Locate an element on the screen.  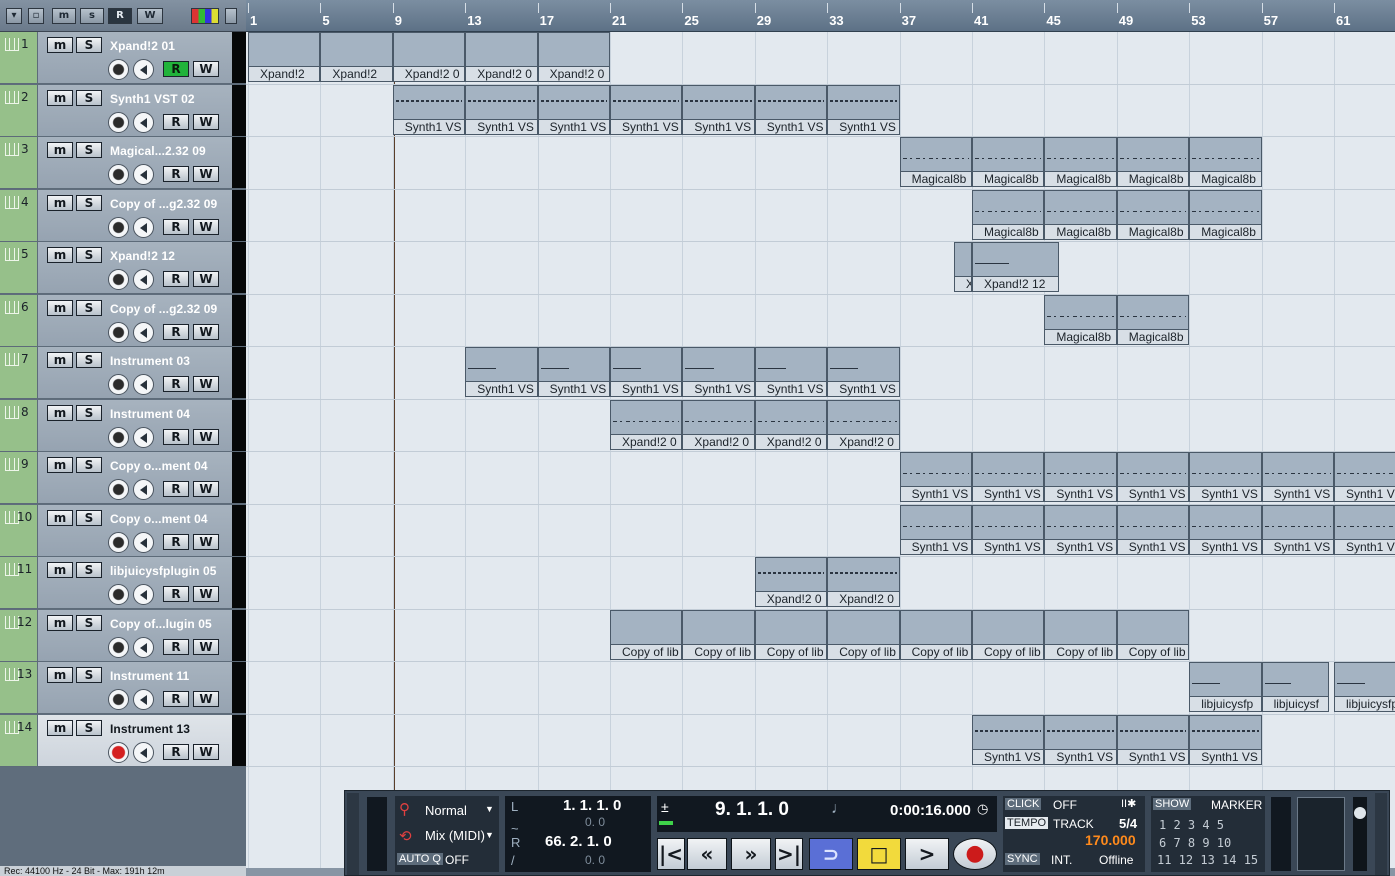
track-color-strip: 4 is located at coordinates (19, 215).